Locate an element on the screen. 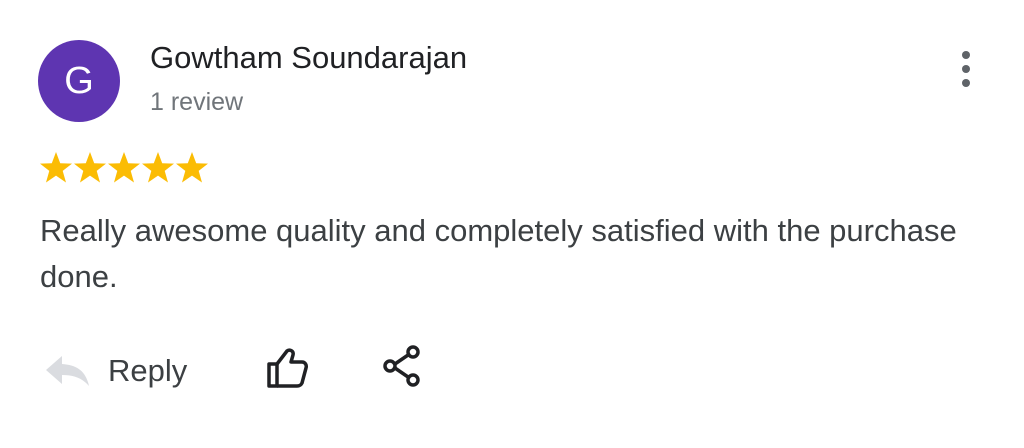 The height and width of the screenshot is (448, 1024). share-button is located at coordinates (402, 366).